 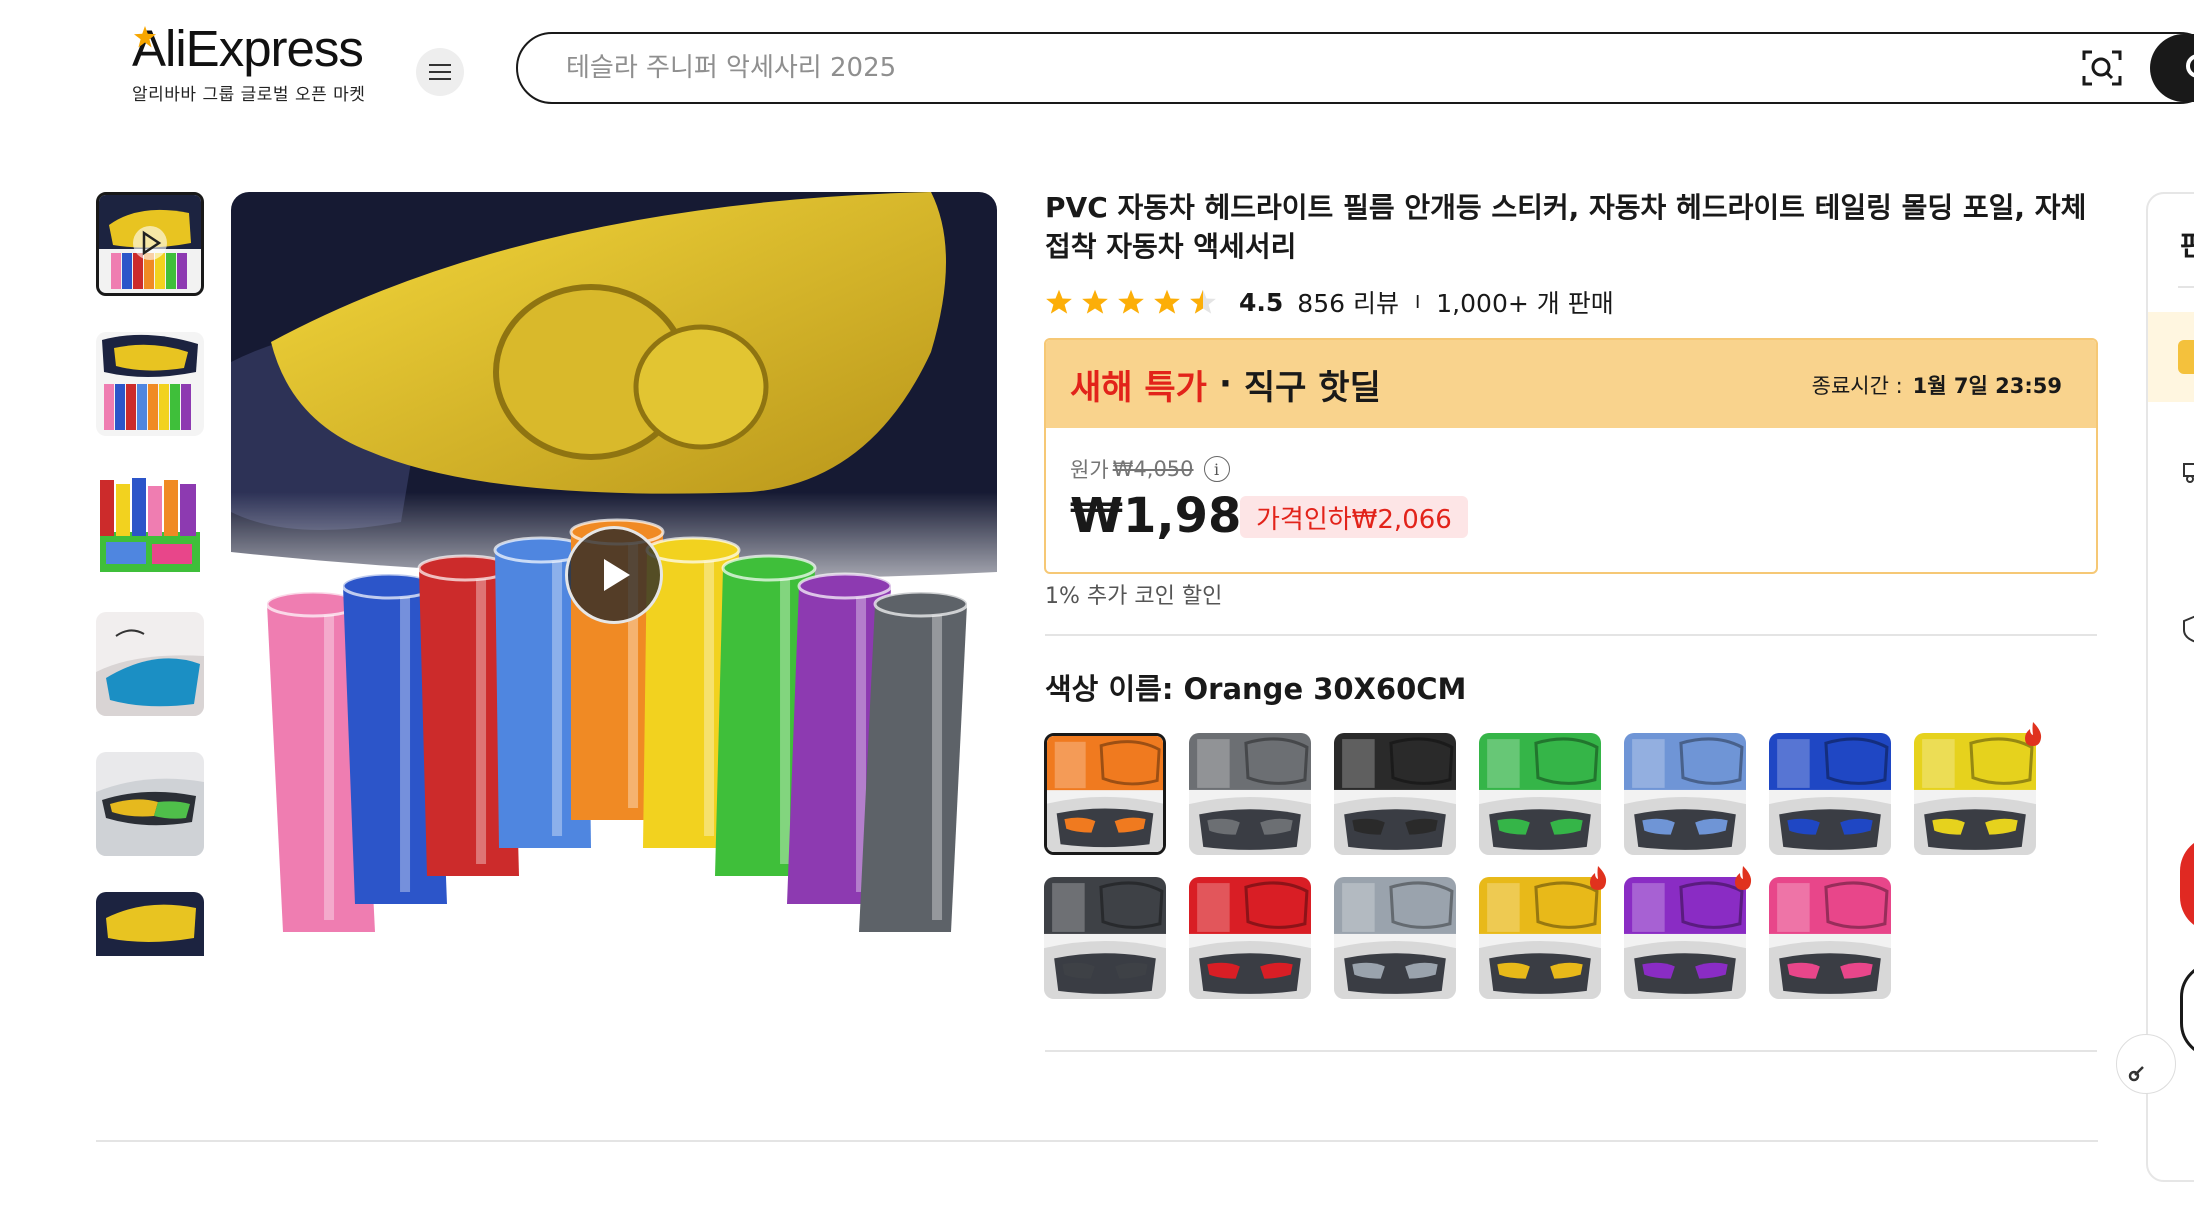 I want to click on color-swatch-green, so click(x=1540, y=794).